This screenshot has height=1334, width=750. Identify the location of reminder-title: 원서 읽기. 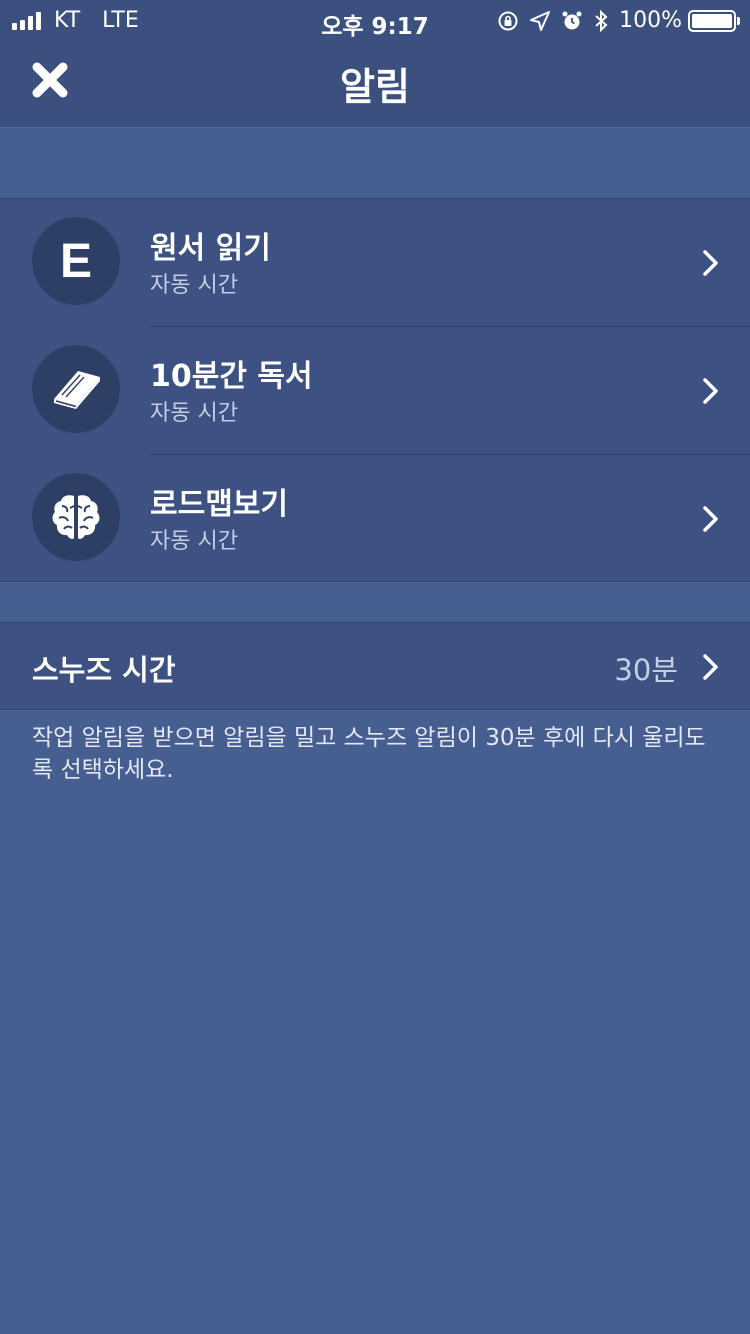
(210, 248).